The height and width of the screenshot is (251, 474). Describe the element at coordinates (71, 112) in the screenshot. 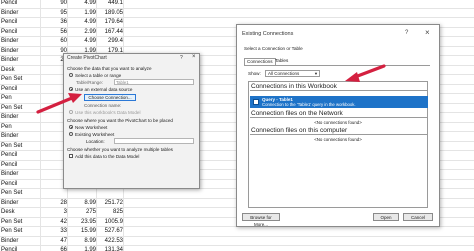

I see `radio-data-model` at that location.